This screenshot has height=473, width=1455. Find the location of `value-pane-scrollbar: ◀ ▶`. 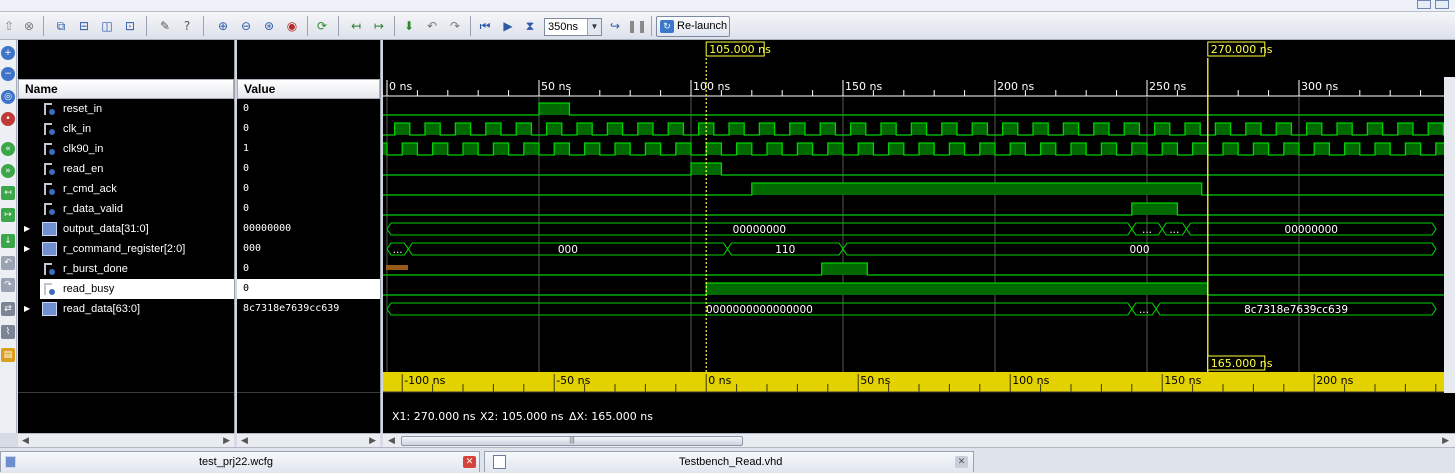

value-pane-scrollbar: ◀ ▶ is located at coordinates (308, 440).